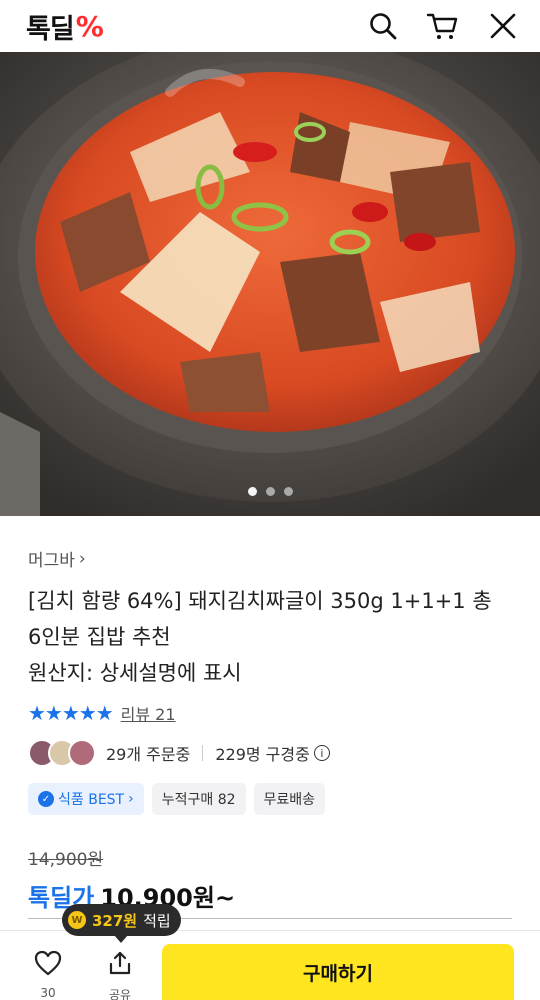 This screenshot has width=540, height=1000. What do you see at coordinates (148, 754) in the screenshot?
I see `orders-count: 29개 주문중` at bounding box center [148, 754].